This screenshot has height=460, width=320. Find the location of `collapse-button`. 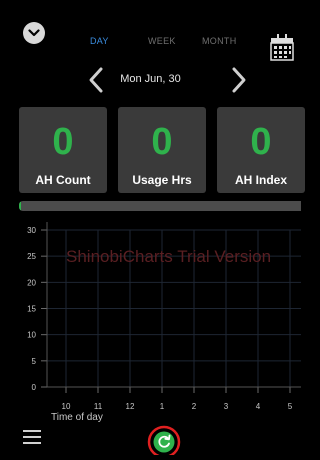

collapse-button is located at coordinates (34, 33).